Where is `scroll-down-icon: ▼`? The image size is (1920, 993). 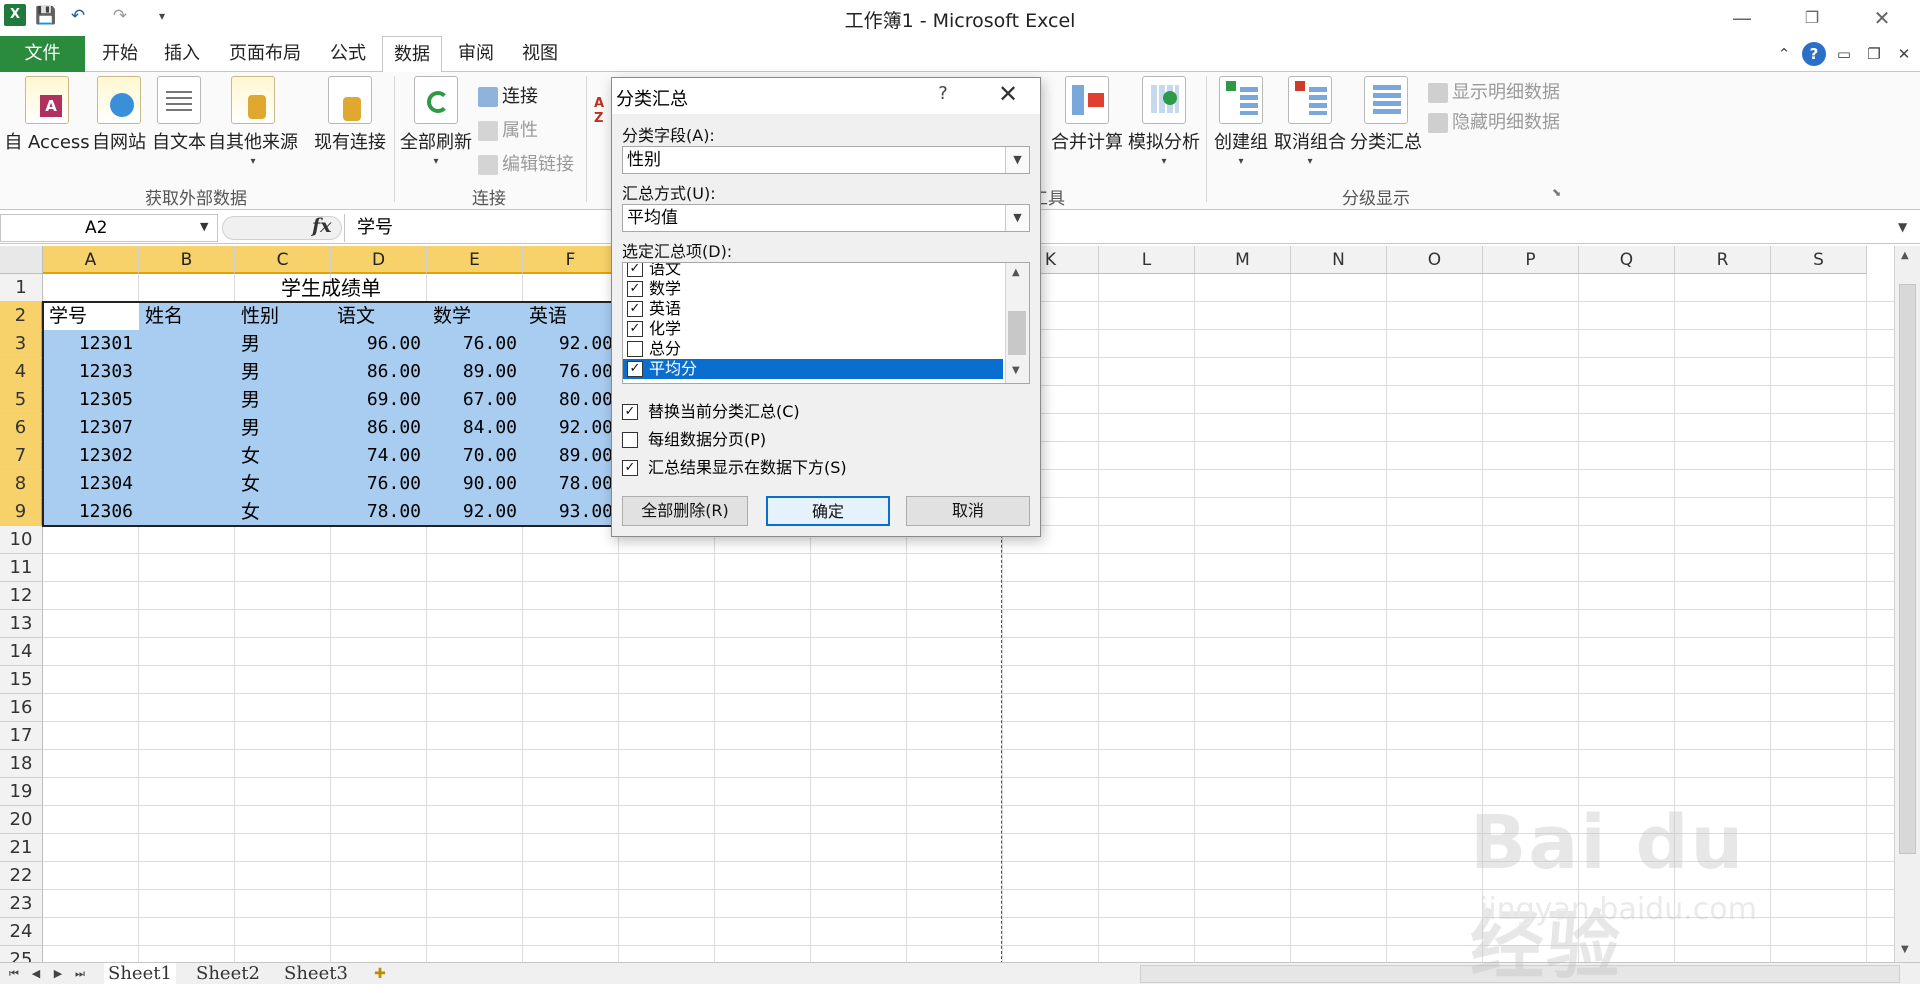 scroll-down-icon: ▼ is located at coordinates (1905, 949).